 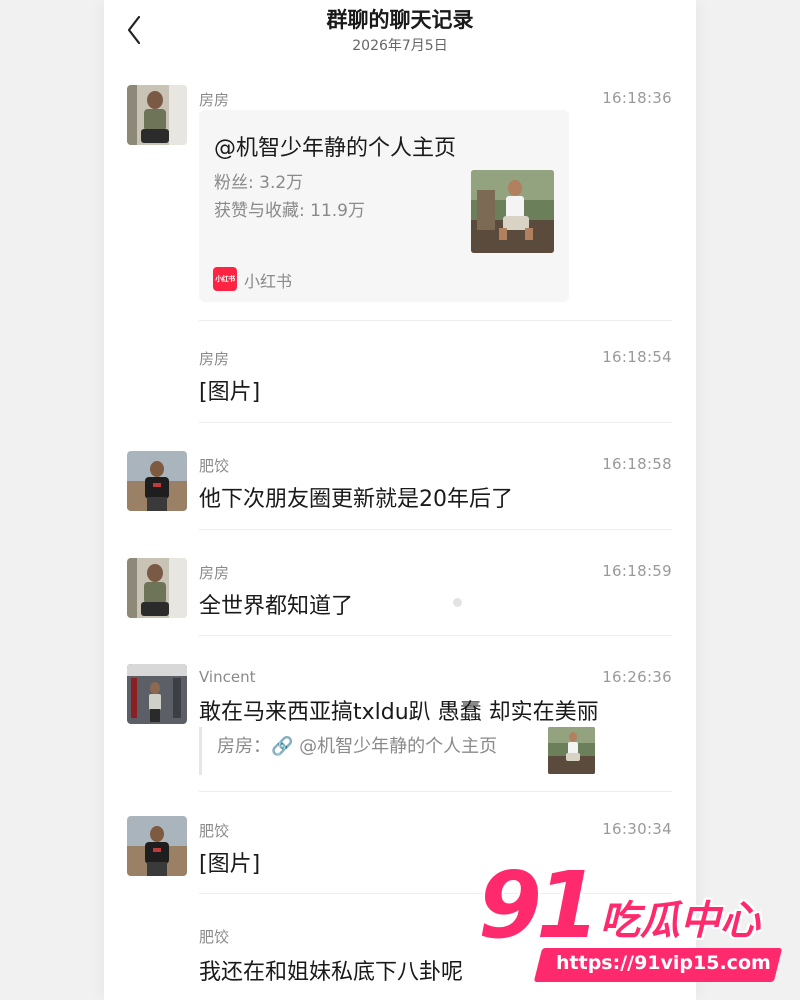 I want to click on chat-date: 2026年7月5日, so click(x=400, y=46).